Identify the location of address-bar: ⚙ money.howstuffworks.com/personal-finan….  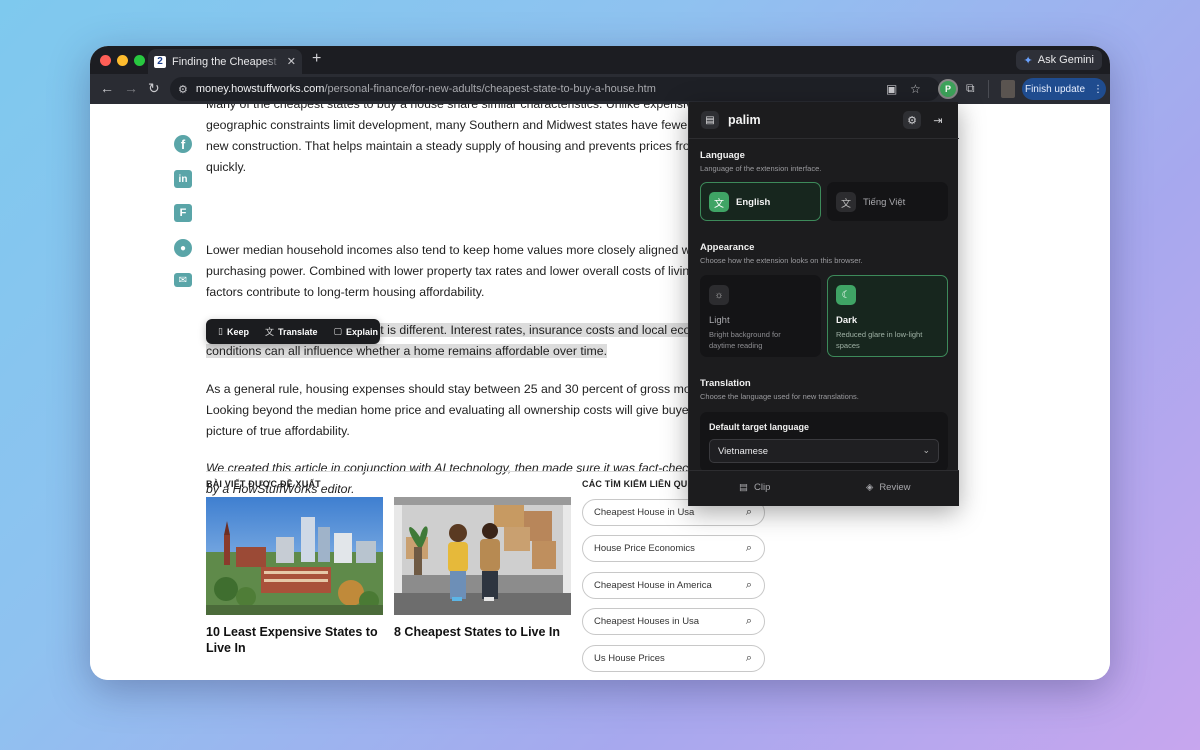
(555, 89).